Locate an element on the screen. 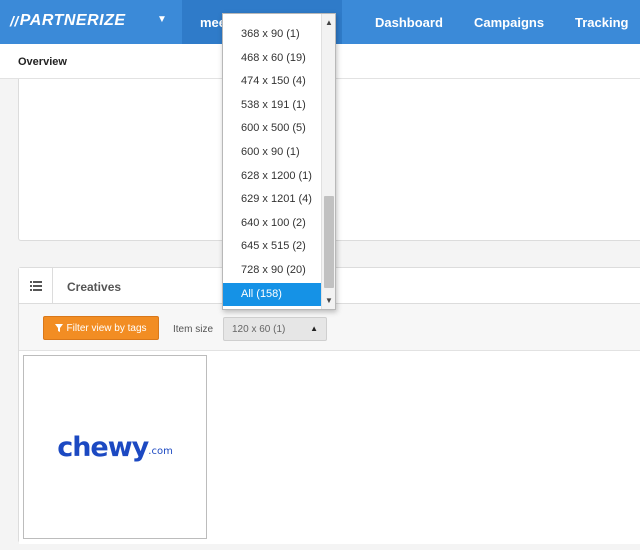 The image size is (640, 550). dropdown-option: 600 x 500 (5) is located at coordinates (272, 129).